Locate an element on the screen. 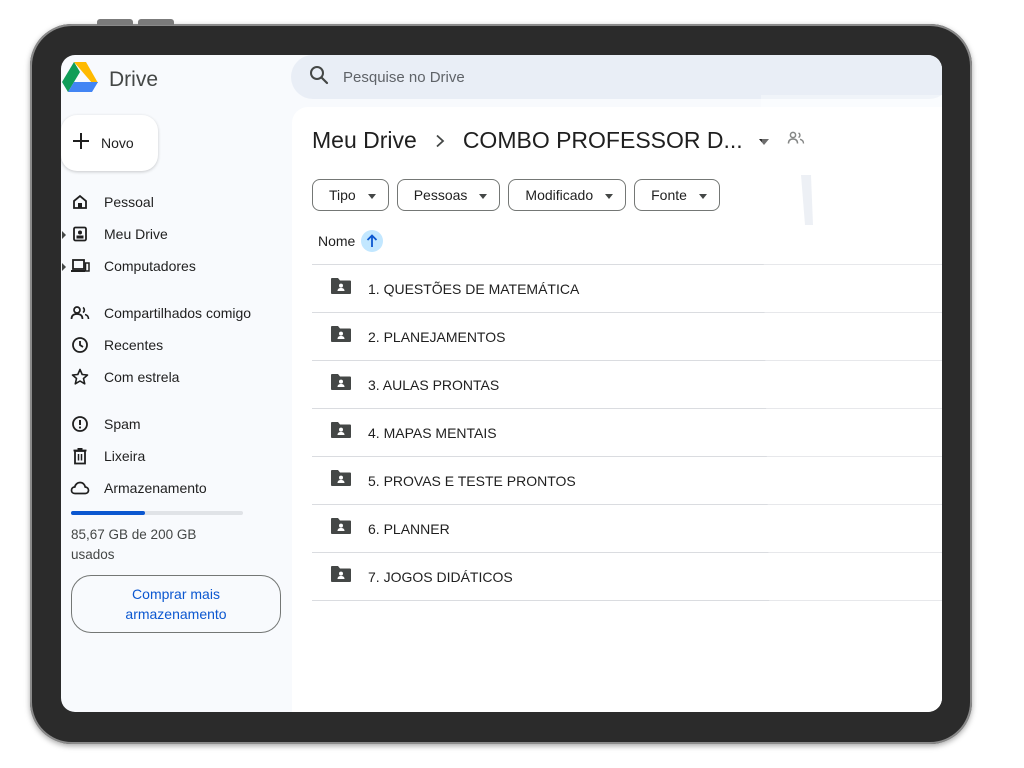 Image resolution: width=1024 pixels, height=768 pixels. sidebar-item-lixeira: Lixeira is located at coordinates (171, 456).